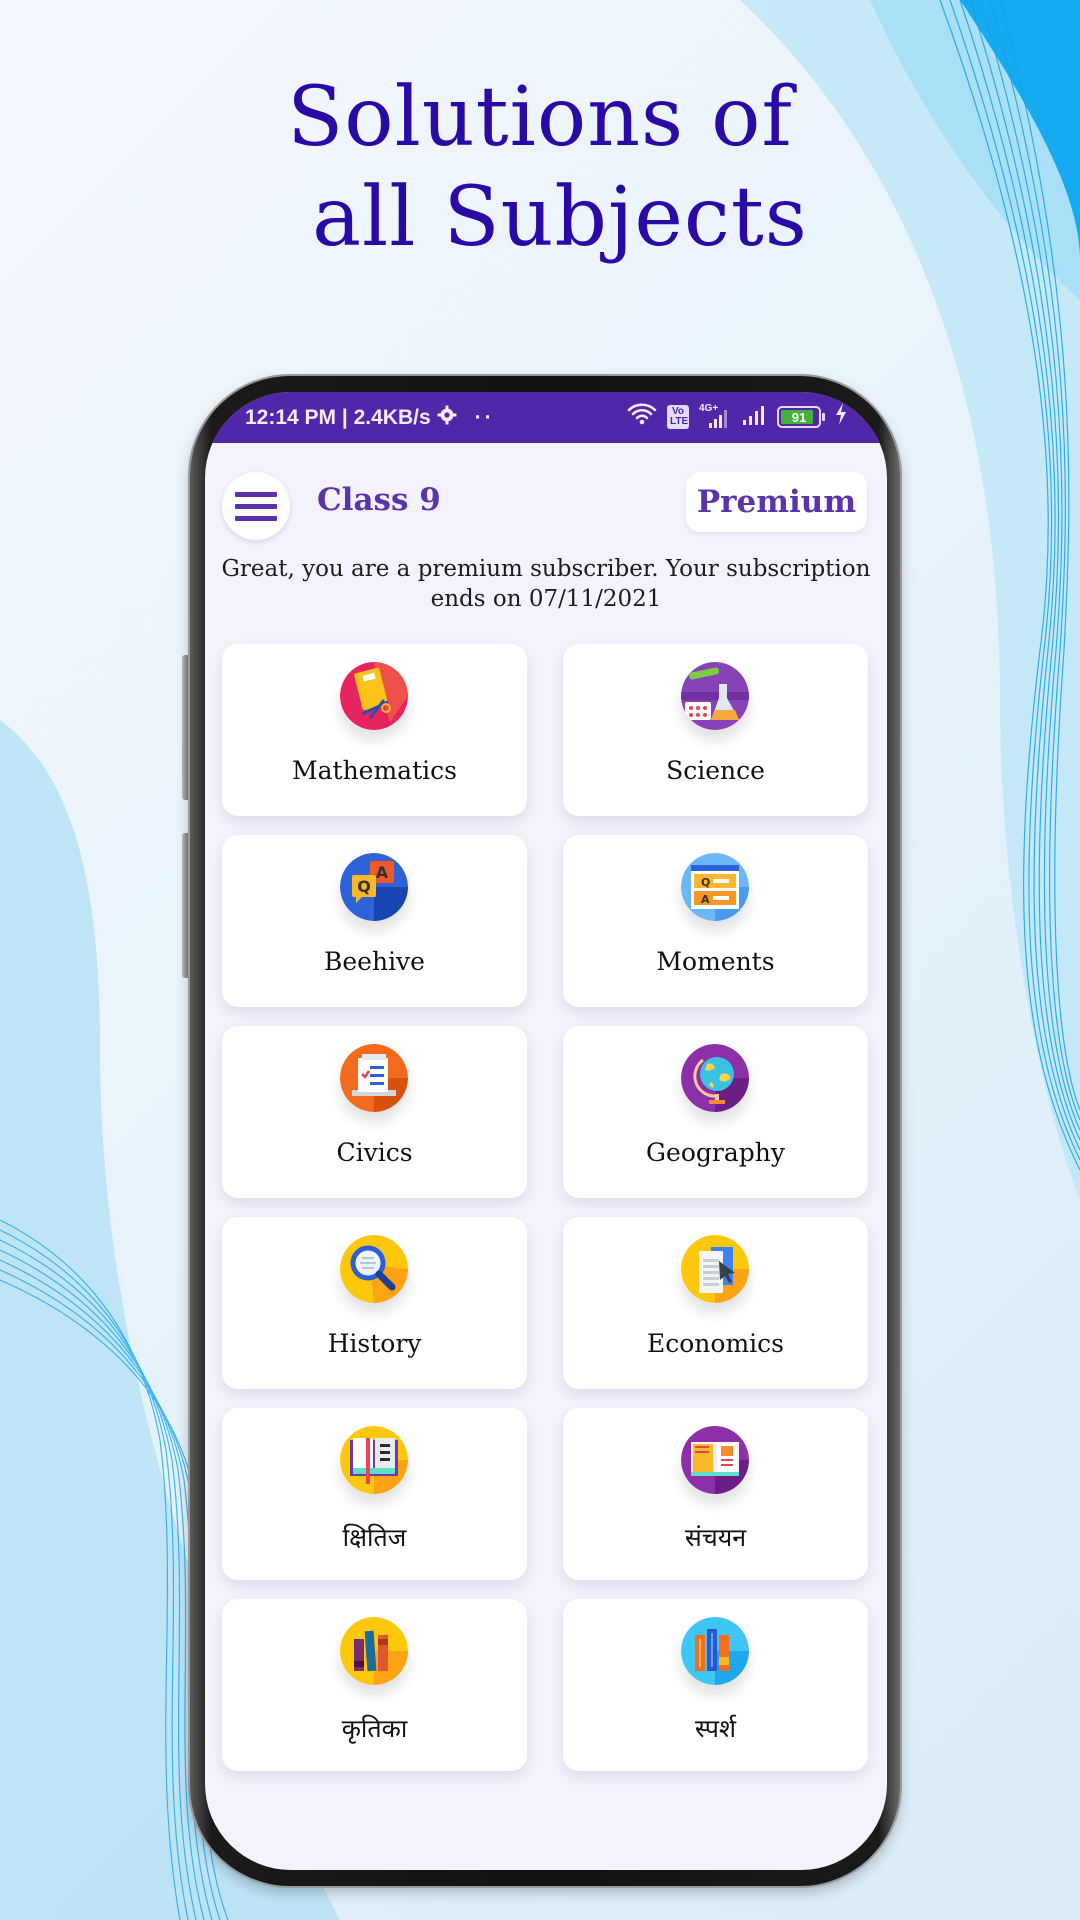 Image resolution: width=1080 pixels, height=1920 pixels. Describe the element at coordinates (379, 500) in the screenshot. I see `class-title: Class 9` at that location.